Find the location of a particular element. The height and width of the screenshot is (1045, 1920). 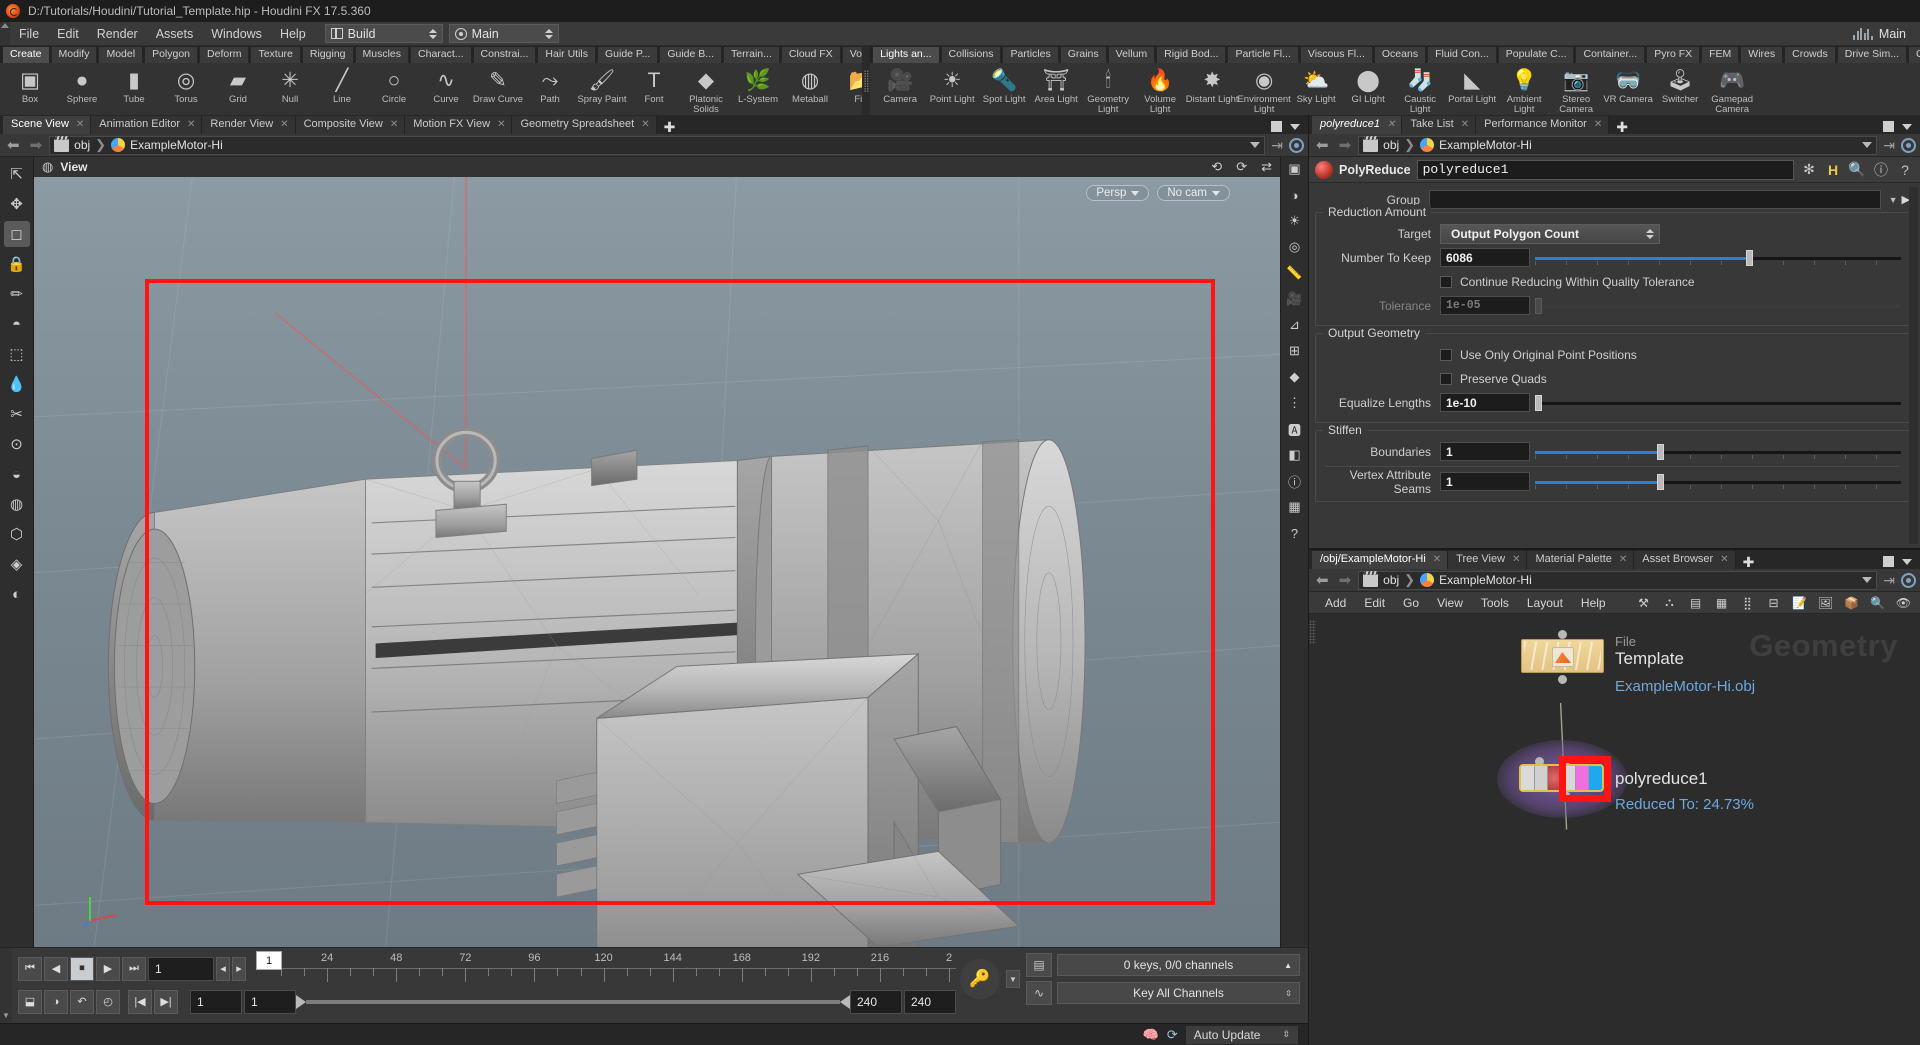

ruler-icon: 📏 is located at coordinates (1295, 273).